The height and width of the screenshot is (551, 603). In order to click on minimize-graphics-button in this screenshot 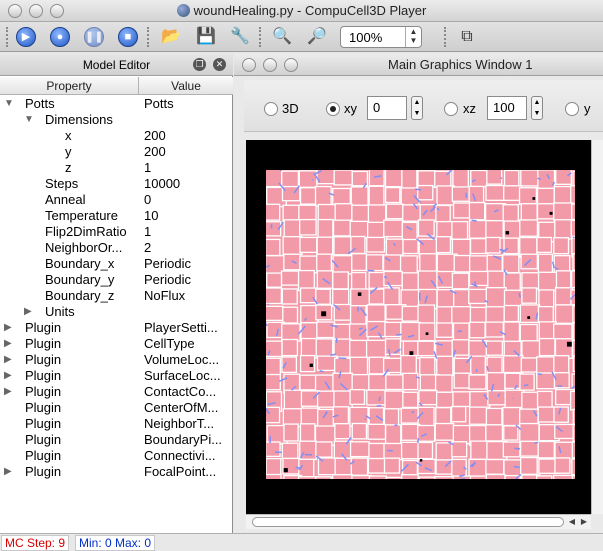, I will do `click(270, 65)`.